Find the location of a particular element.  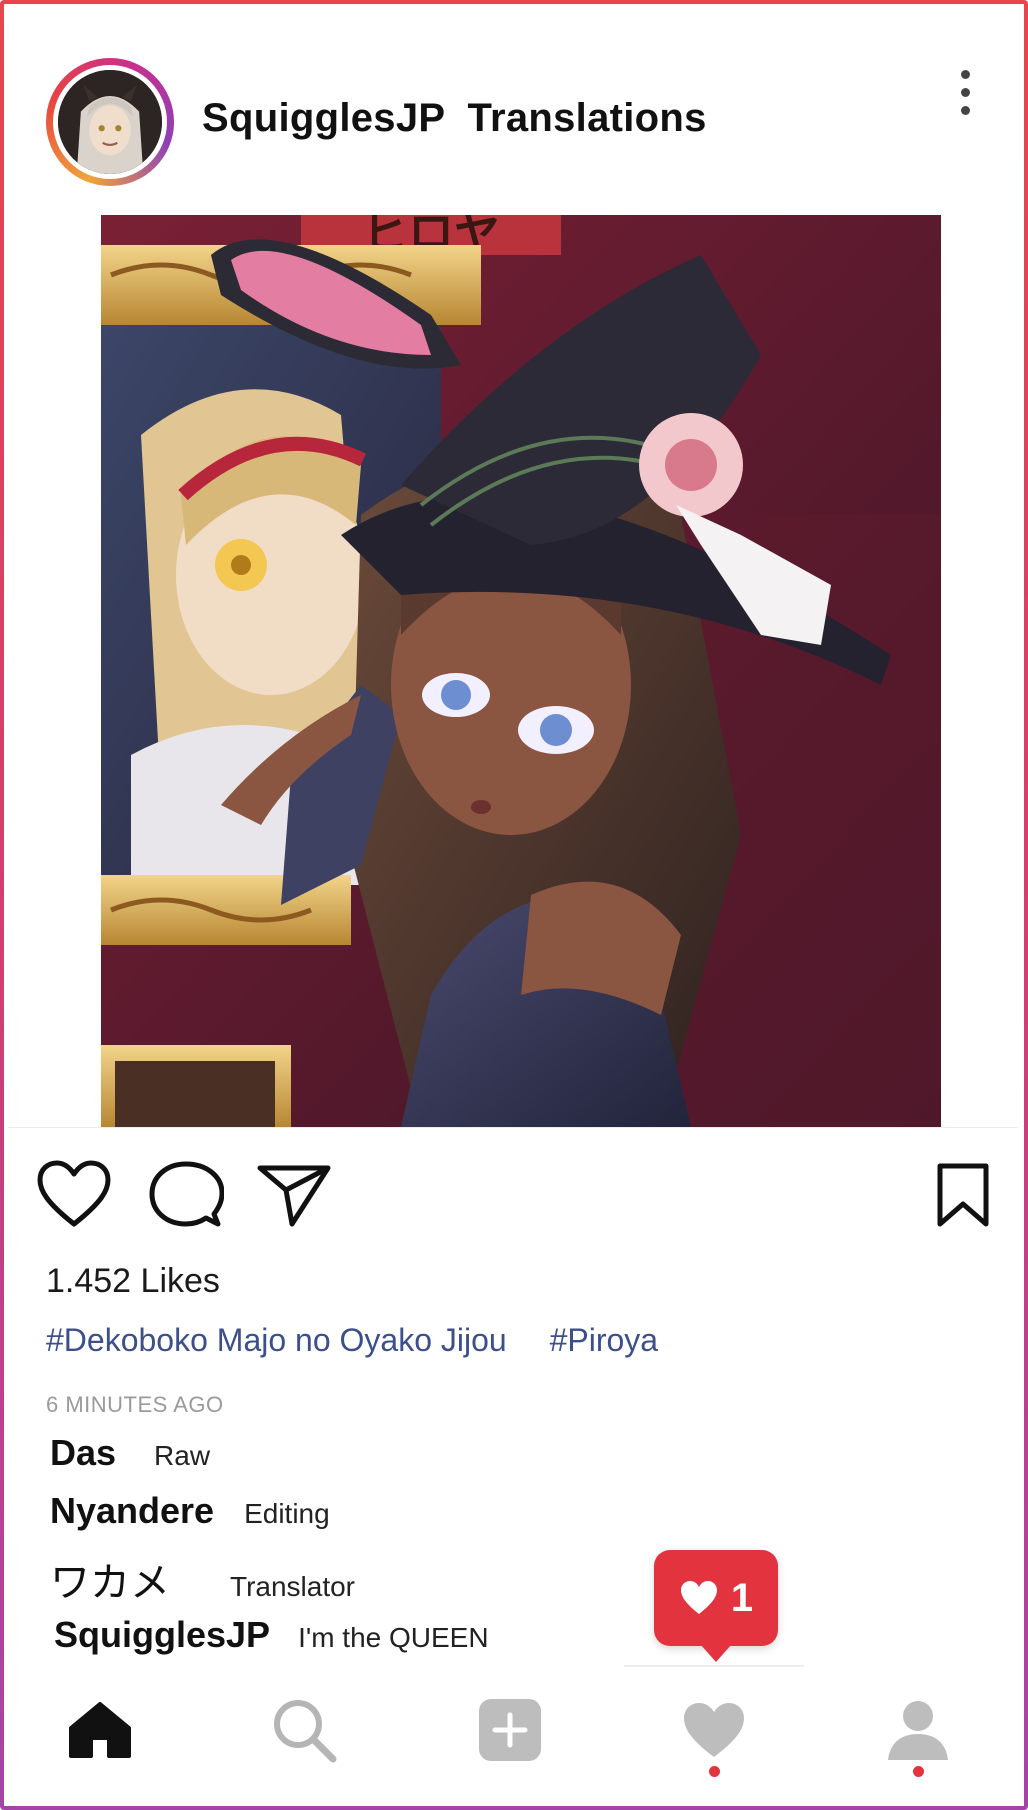

hashtags: #Dekoboko Majo no Oyako Jijou #Piroya is located at coordinates (369, 1340).